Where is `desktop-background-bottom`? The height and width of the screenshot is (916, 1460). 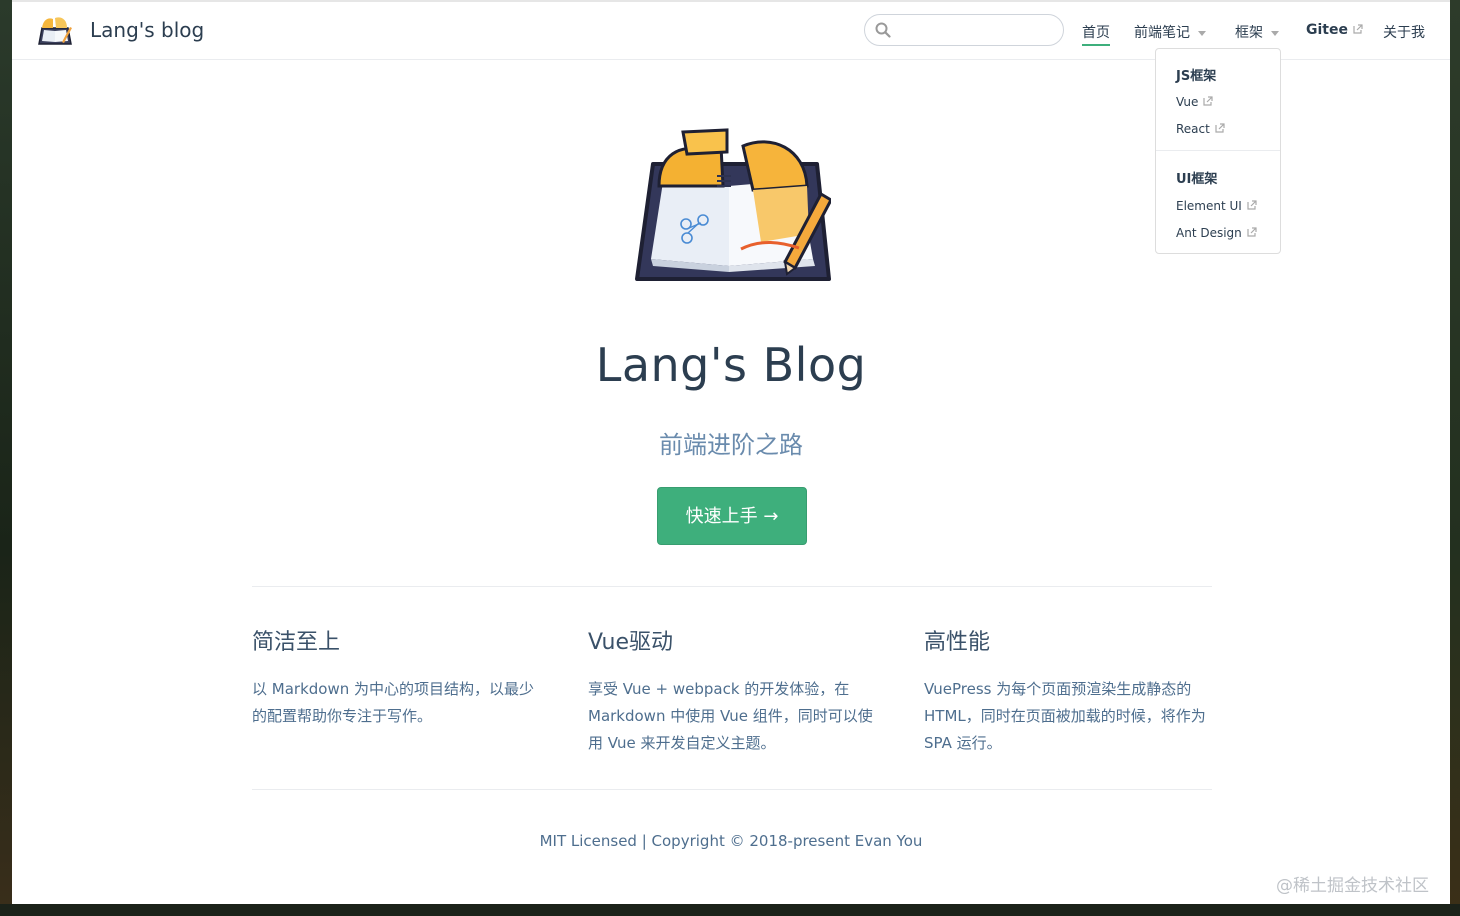 desktop-background-bottom is located at coordinates (730, 910).